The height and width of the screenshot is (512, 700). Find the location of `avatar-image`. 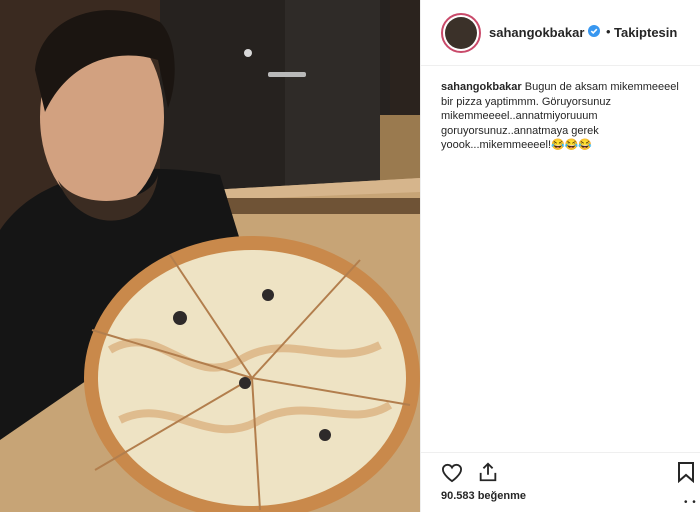

avatar-image is located at coordinates (461, 33).